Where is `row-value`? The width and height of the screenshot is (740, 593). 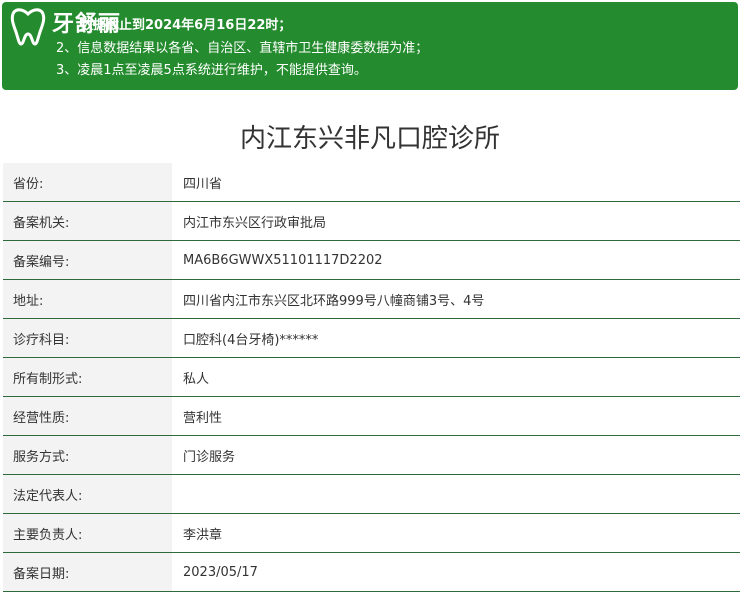 row-value is located at coordinates (456, 494).